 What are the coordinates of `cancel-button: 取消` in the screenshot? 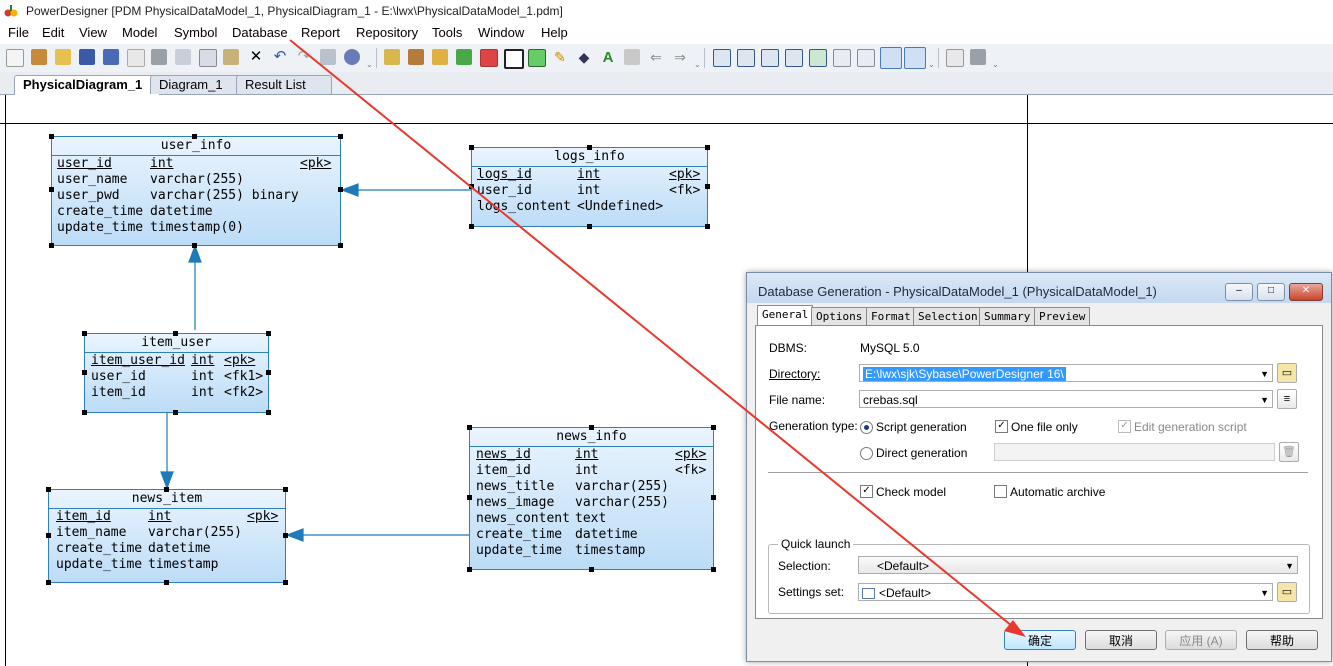 It's located at (1121, 640).